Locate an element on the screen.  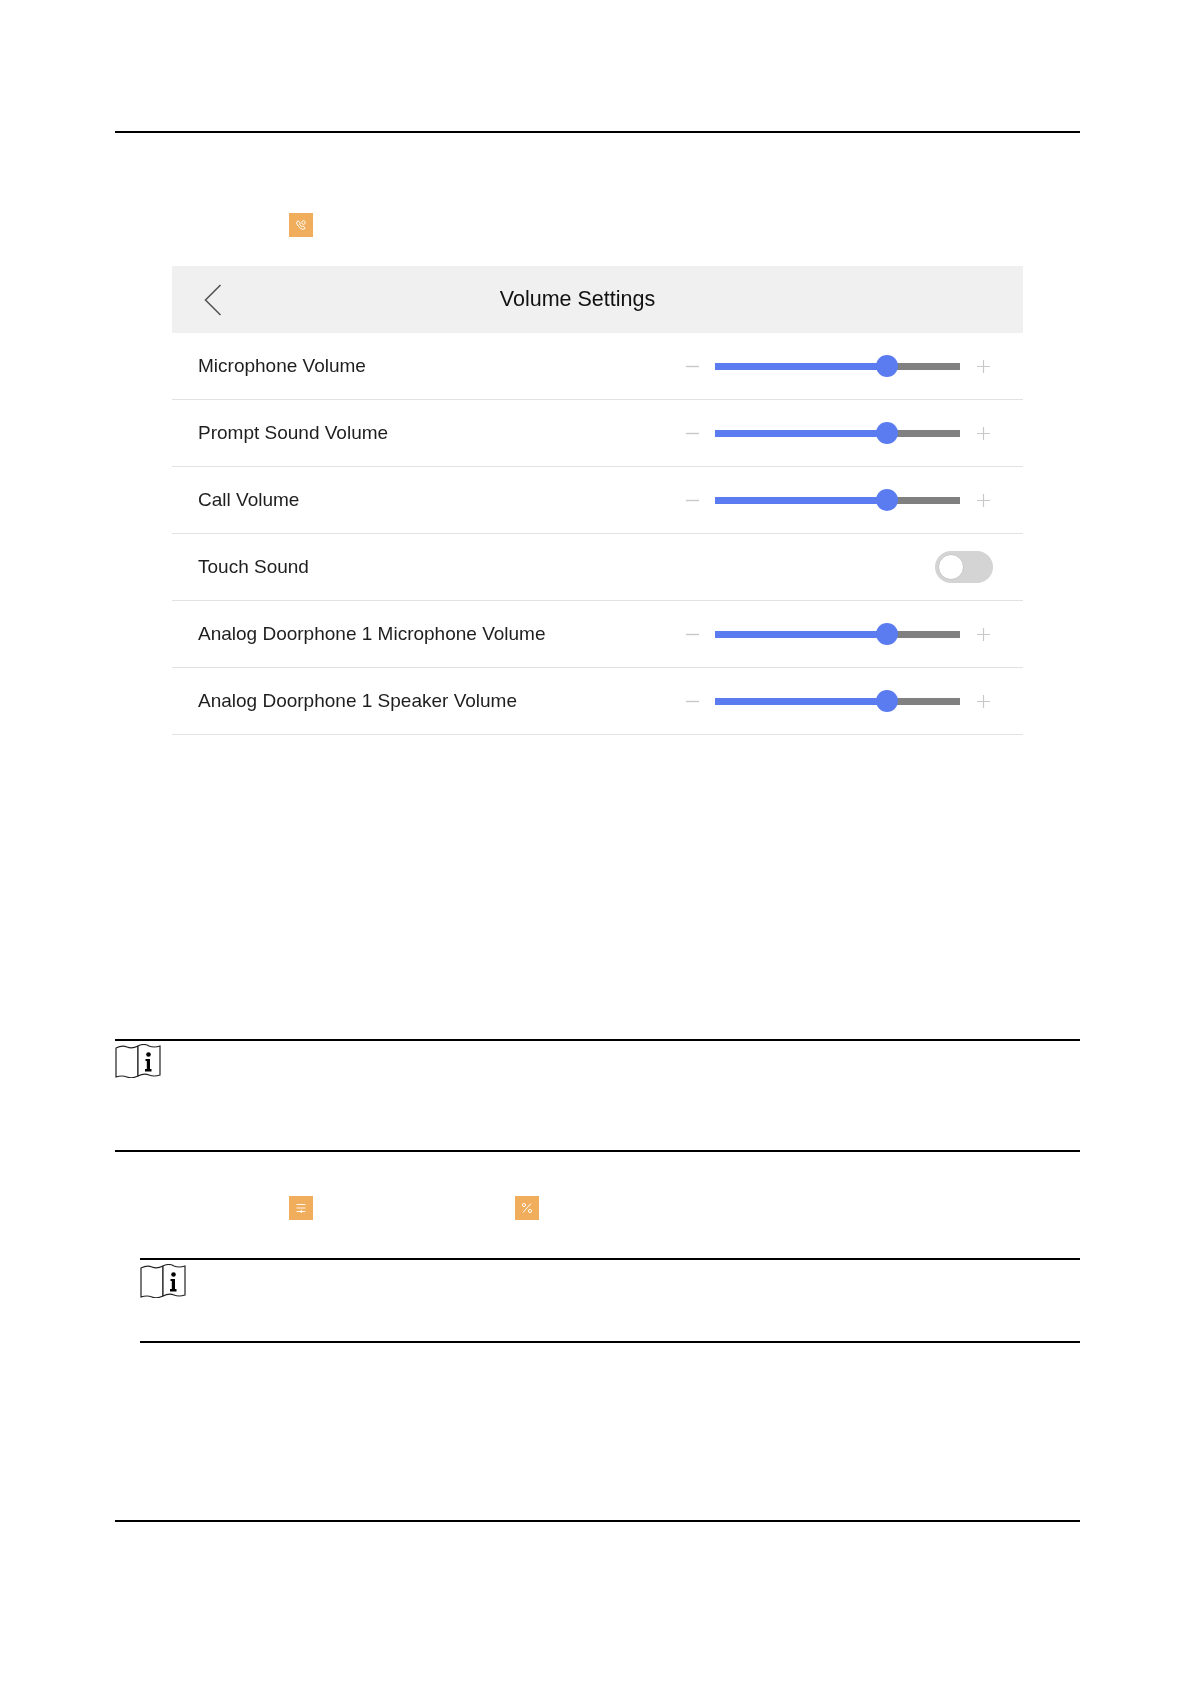
setting-label: Analog Doorphone 1 Speaker Volume is located at coordinates (358, 701).